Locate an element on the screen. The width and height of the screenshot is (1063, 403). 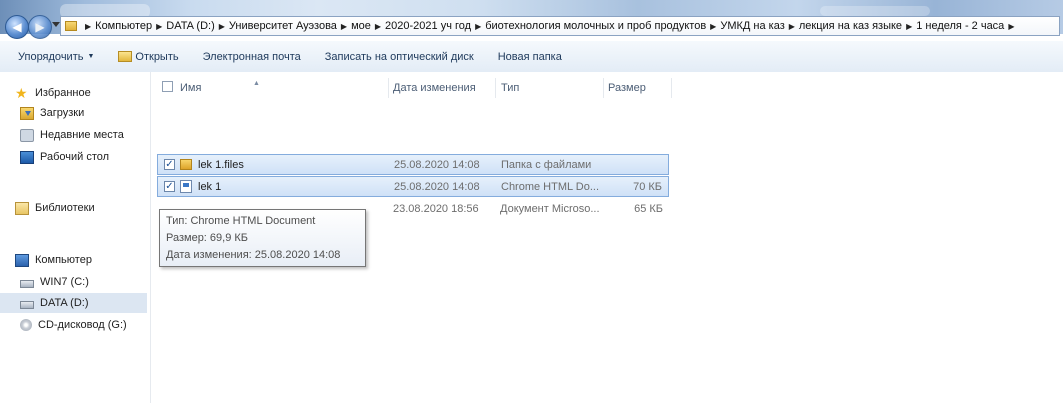
recent-places-icon is located at coordinates (27, 135).